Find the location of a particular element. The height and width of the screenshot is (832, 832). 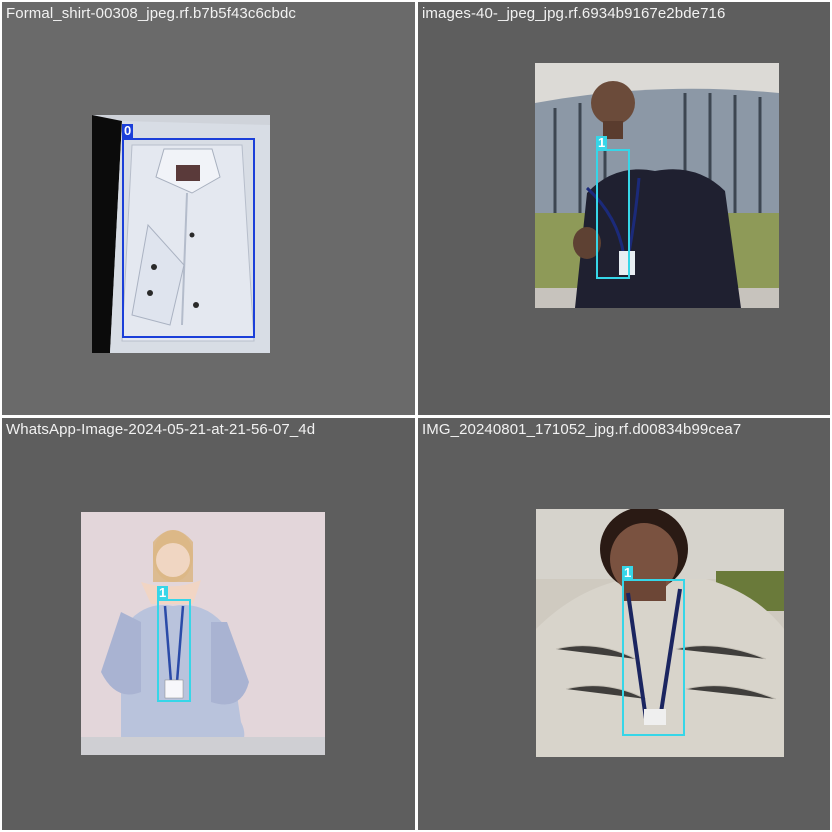

woman-photo is located at coordinates (203, 633).